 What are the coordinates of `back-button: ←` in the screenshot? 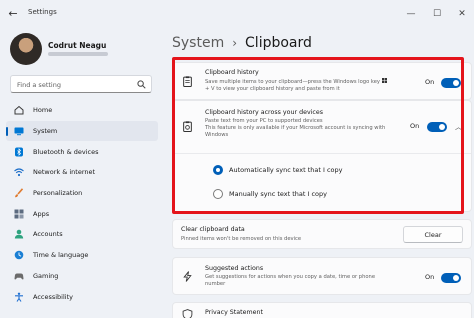 It's located at (13, 14).